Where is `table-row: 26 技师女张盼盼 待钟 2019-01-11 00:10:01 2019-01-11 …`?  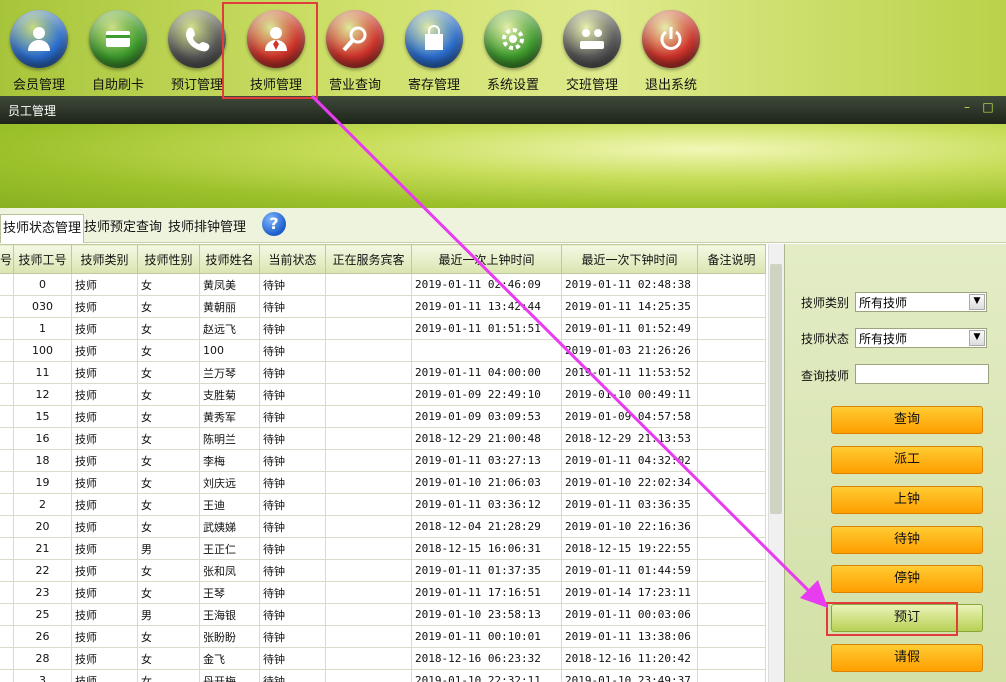
table-row: 26 技师女张盼盼 待钟 2019-01-11 00:10:01 2019-01-11 … is located at coordinates (383, 636).